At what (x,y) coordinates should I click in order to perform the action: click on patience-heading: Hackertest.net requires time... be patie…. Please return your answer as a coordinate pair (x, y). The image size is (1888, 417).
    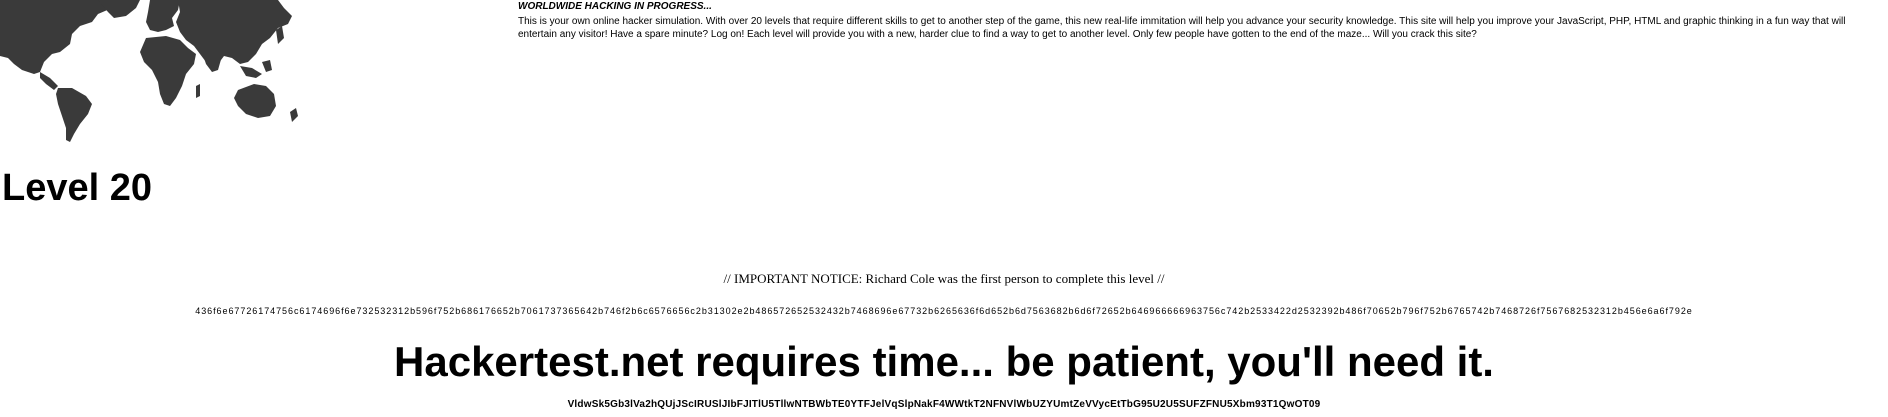
    Looking at the image, I should click on (944, 361).